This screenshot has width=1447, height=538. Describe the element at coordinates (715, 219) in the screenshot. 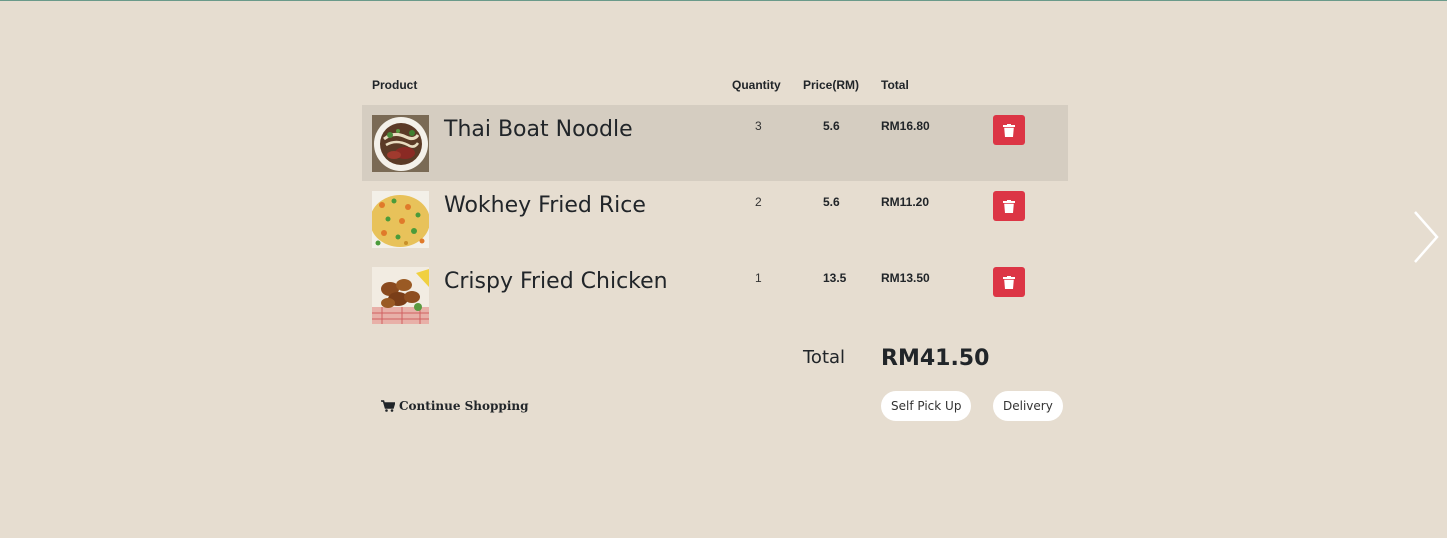

I see `table-row: Wokhey Fried Rice 2 5.6 RM11.20` at that location.